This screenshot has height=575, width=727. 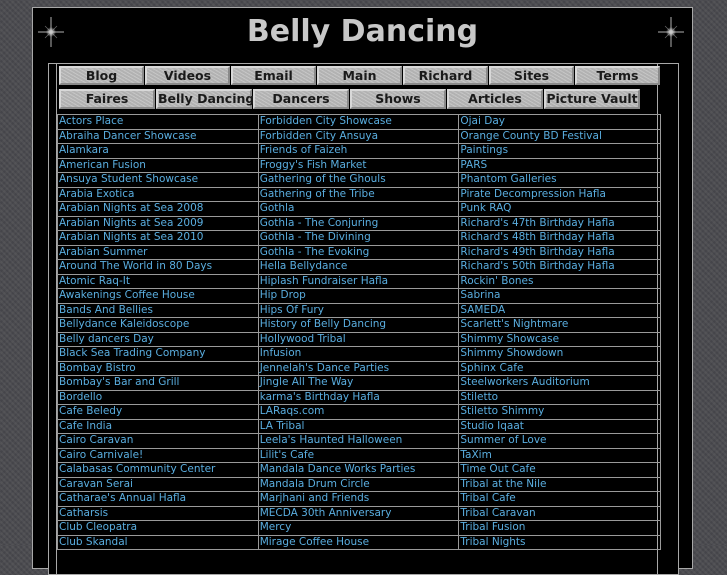 What do you see at coordinates (503, 440) in the screenshot?
I see `venue-link: Summer of Love` at bounding box center [503, 440].